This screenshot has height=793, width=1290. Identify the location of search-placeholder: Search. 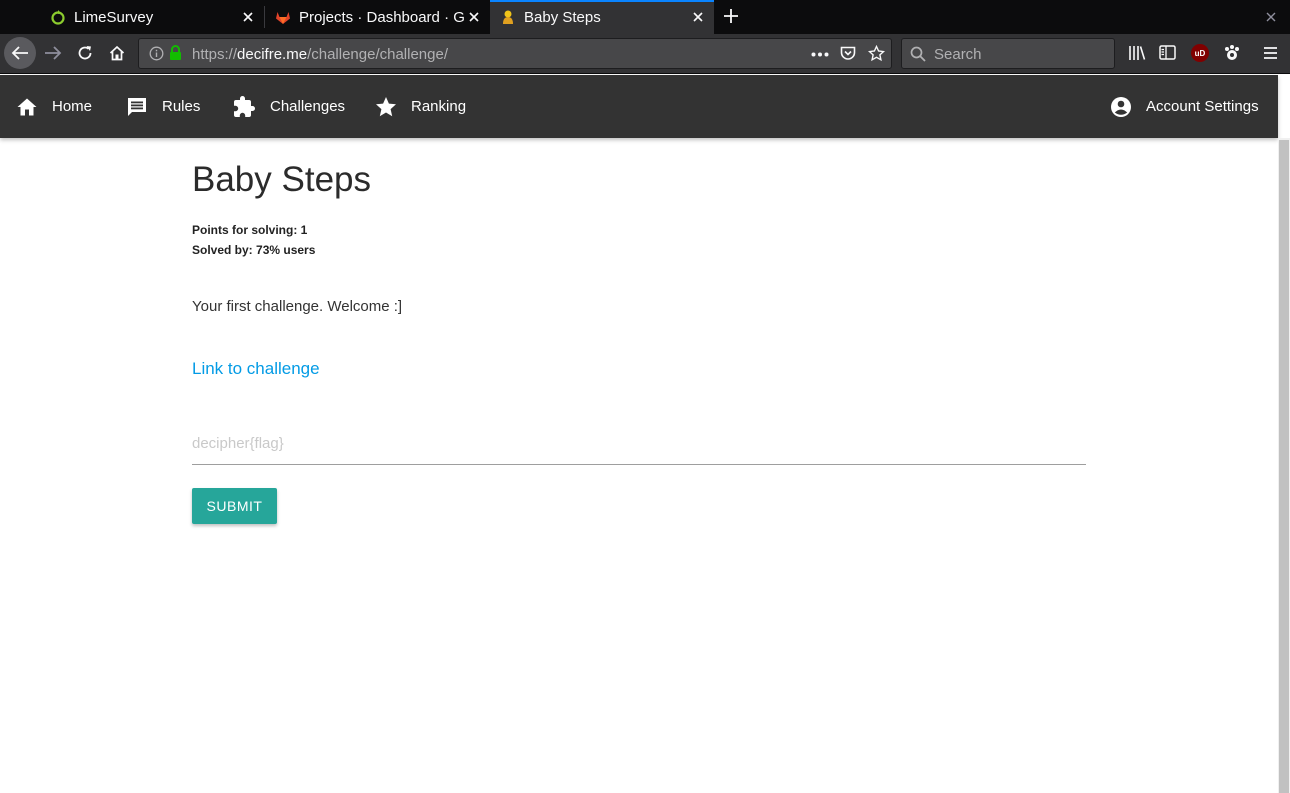
(958, 54).